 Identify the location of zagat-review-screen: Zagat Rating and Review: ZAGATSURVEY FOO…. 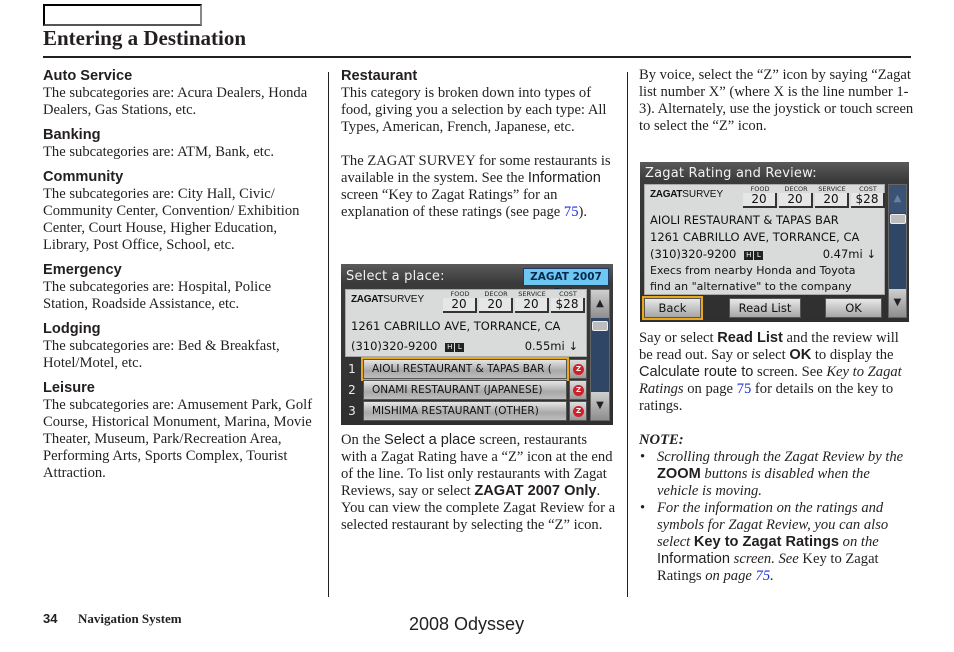
(774, 242).